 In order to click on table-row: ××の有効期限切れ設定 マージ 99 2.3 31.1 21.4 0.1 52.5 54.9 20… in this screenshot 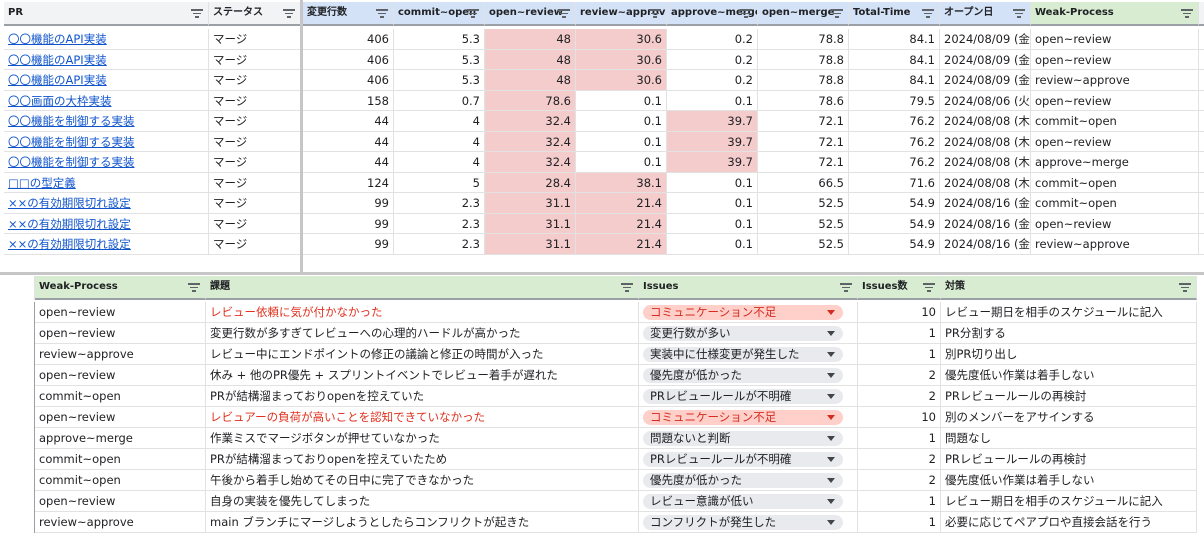, I will do `click(602, 244)`.